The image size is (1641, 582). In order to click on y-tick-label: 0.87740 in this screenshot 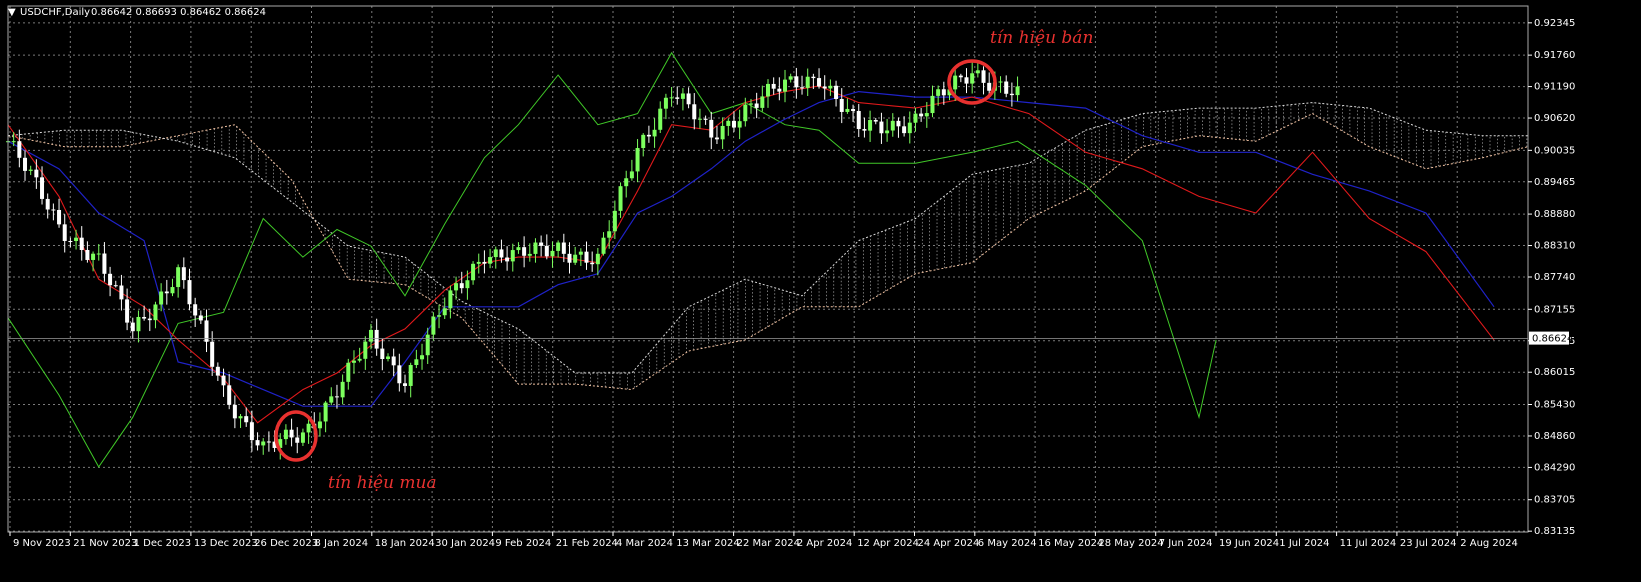, I will do `click(1554, 277)`.